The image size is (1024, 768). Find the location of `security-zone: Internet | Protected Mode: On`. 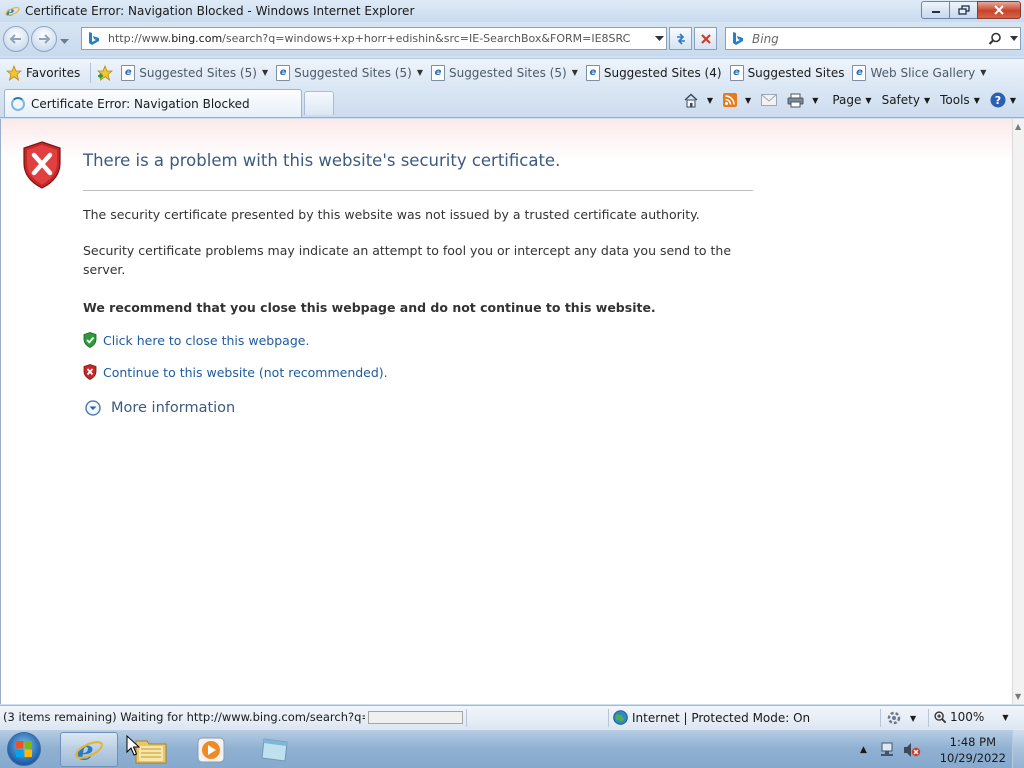

security-zone: Internet | Protected Mode: On is located at coordinates (711, 717).